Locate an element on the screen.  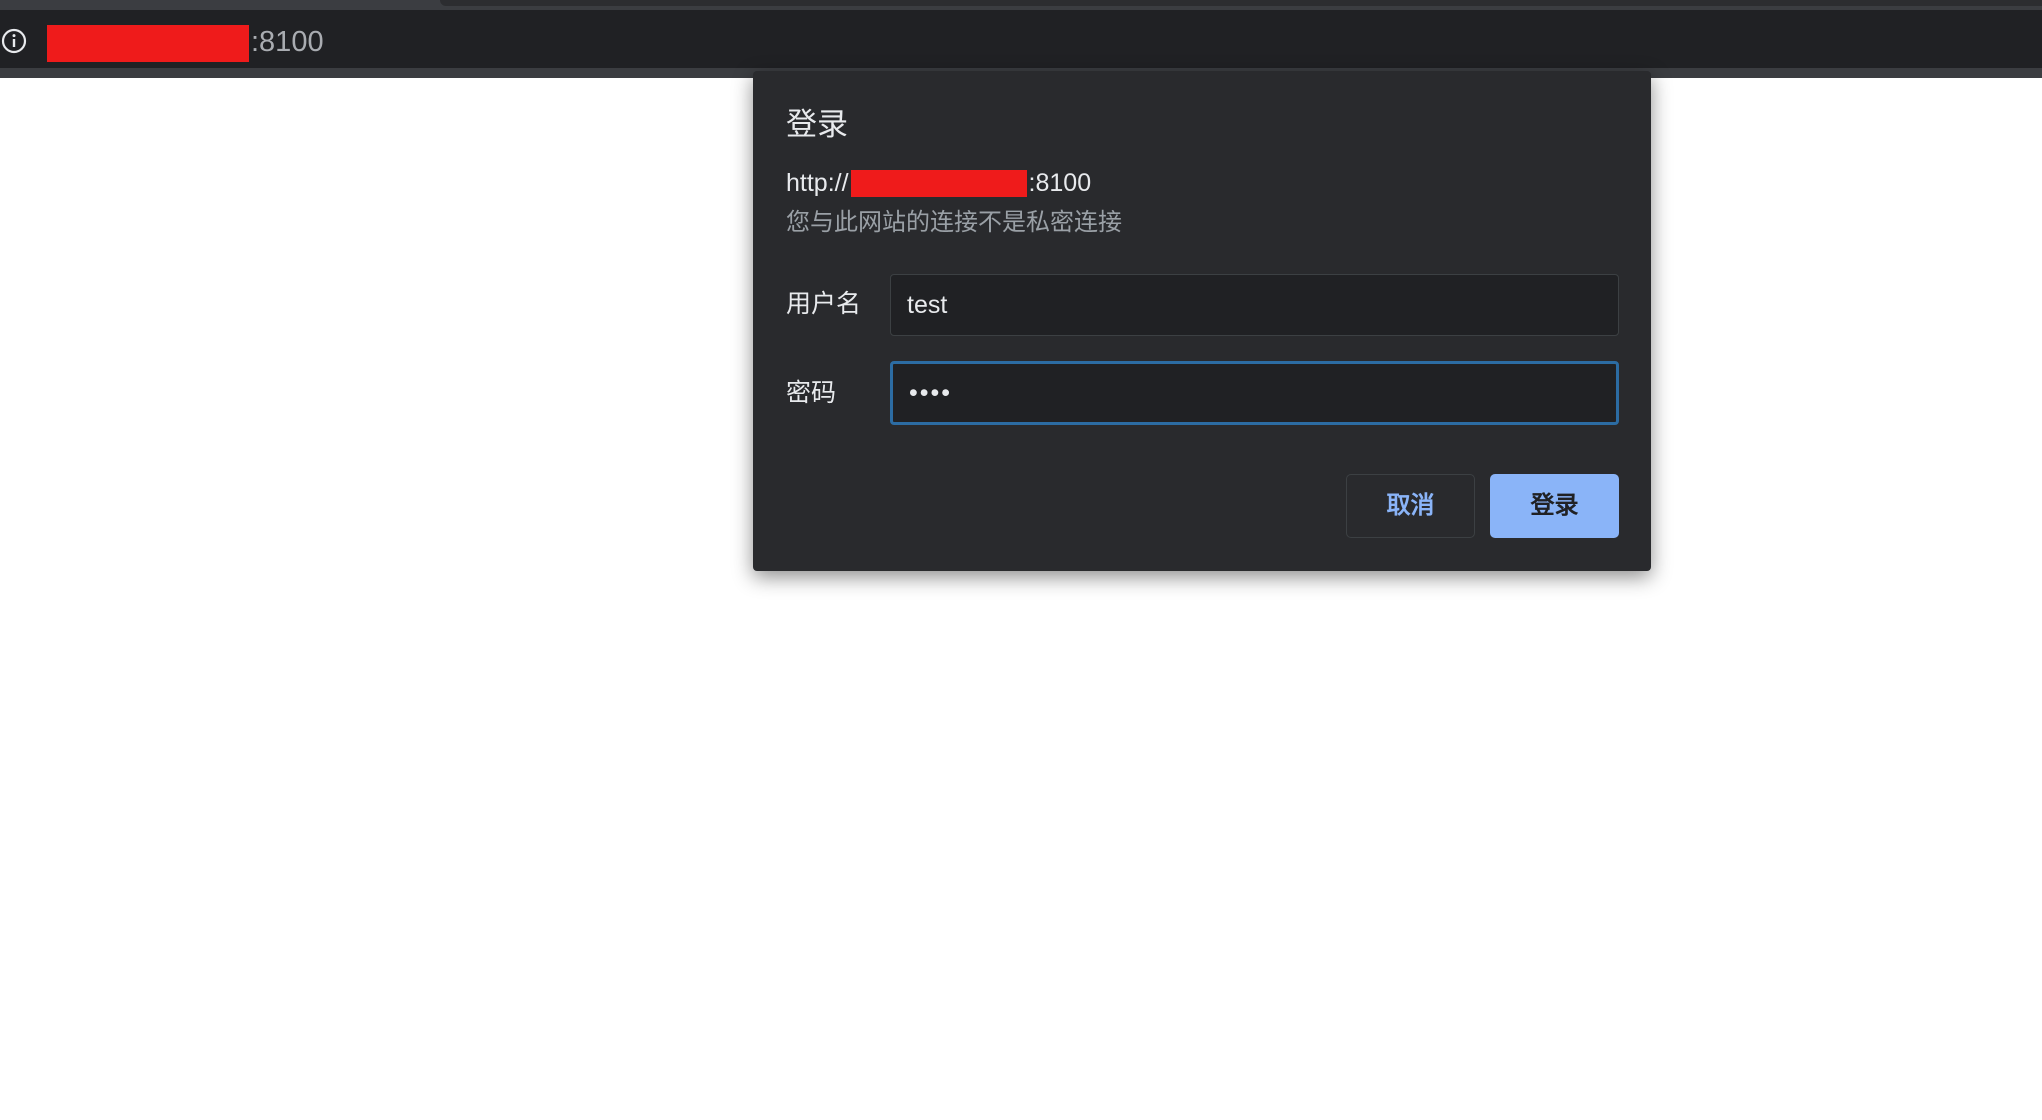
login-button: 登录 is located at coordinates (1554, 506).